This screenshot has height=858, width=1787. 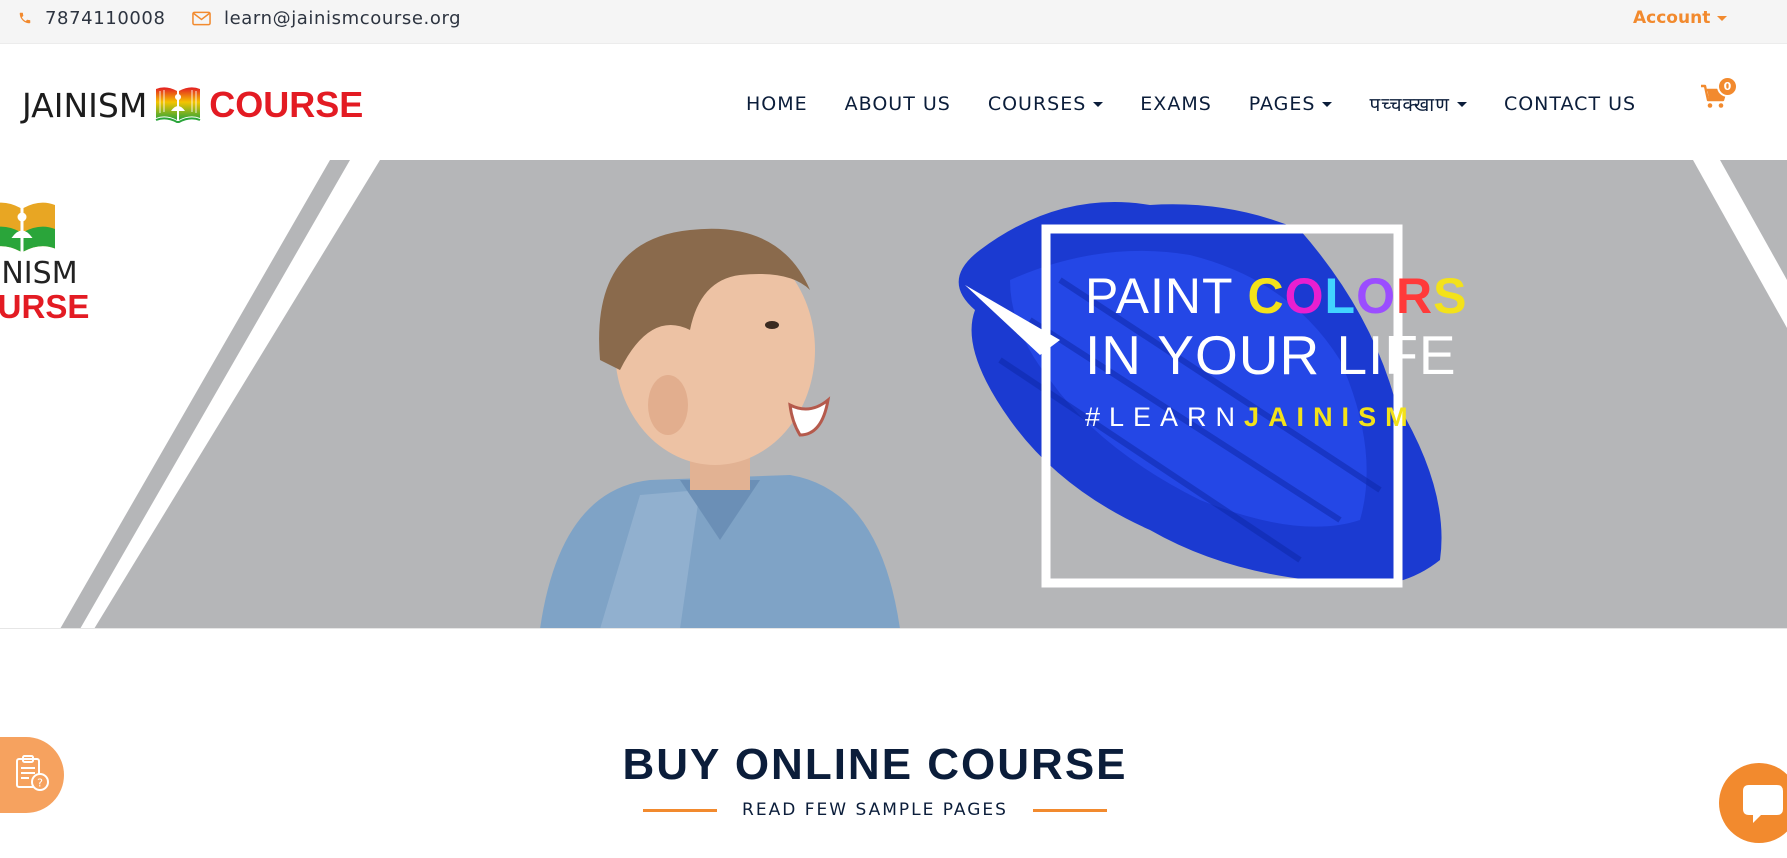 What do you see at coordinates (286, 104) in the screenshot?
I see `logo-word-course: COURSE` at bounding box center [286, 104].